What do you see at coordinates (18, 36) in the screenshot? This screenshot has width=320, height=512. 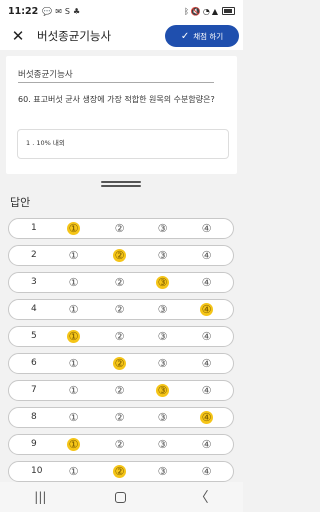 I see `close-icon: ✕` at bounding box center [18, 36].